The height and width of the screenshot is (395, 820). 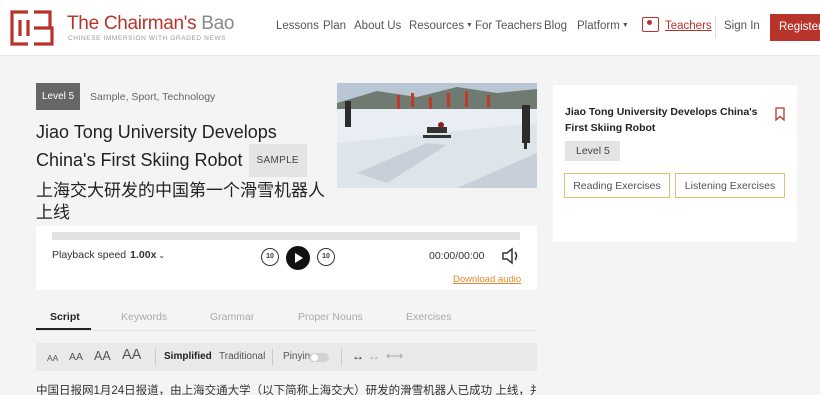 I want to click on teacher-board-icon, so click(x=650, y=24).